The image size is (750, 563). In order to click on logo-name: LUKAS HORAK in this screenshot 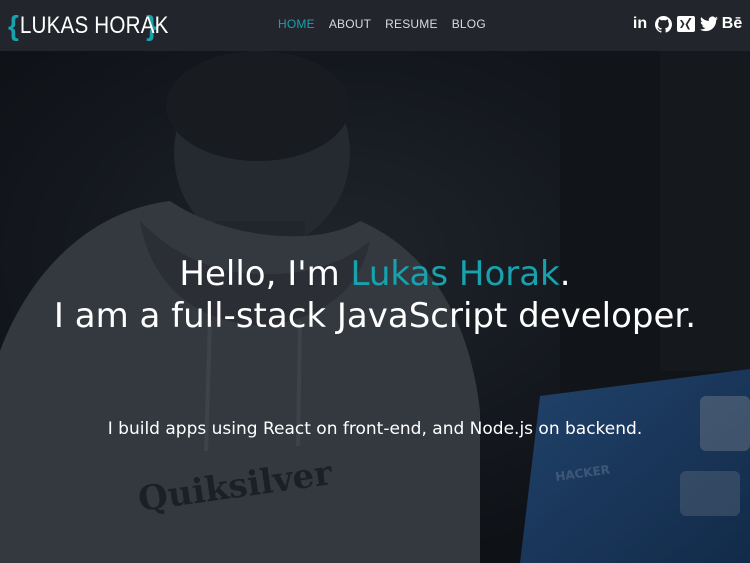, I will do `click(94, 25)`.